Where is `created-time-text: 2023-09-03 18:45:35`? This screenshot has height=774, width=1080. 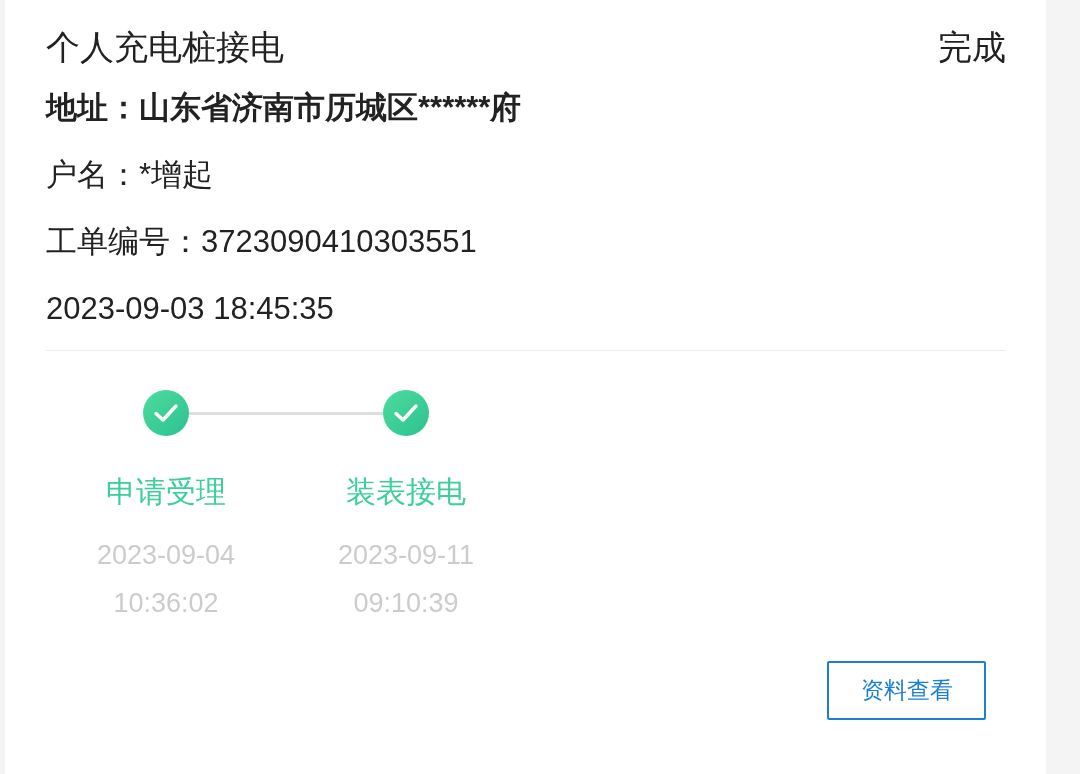
created-time-text: 2023-09-03 18:45:35 is located at coordinates (190, 308).